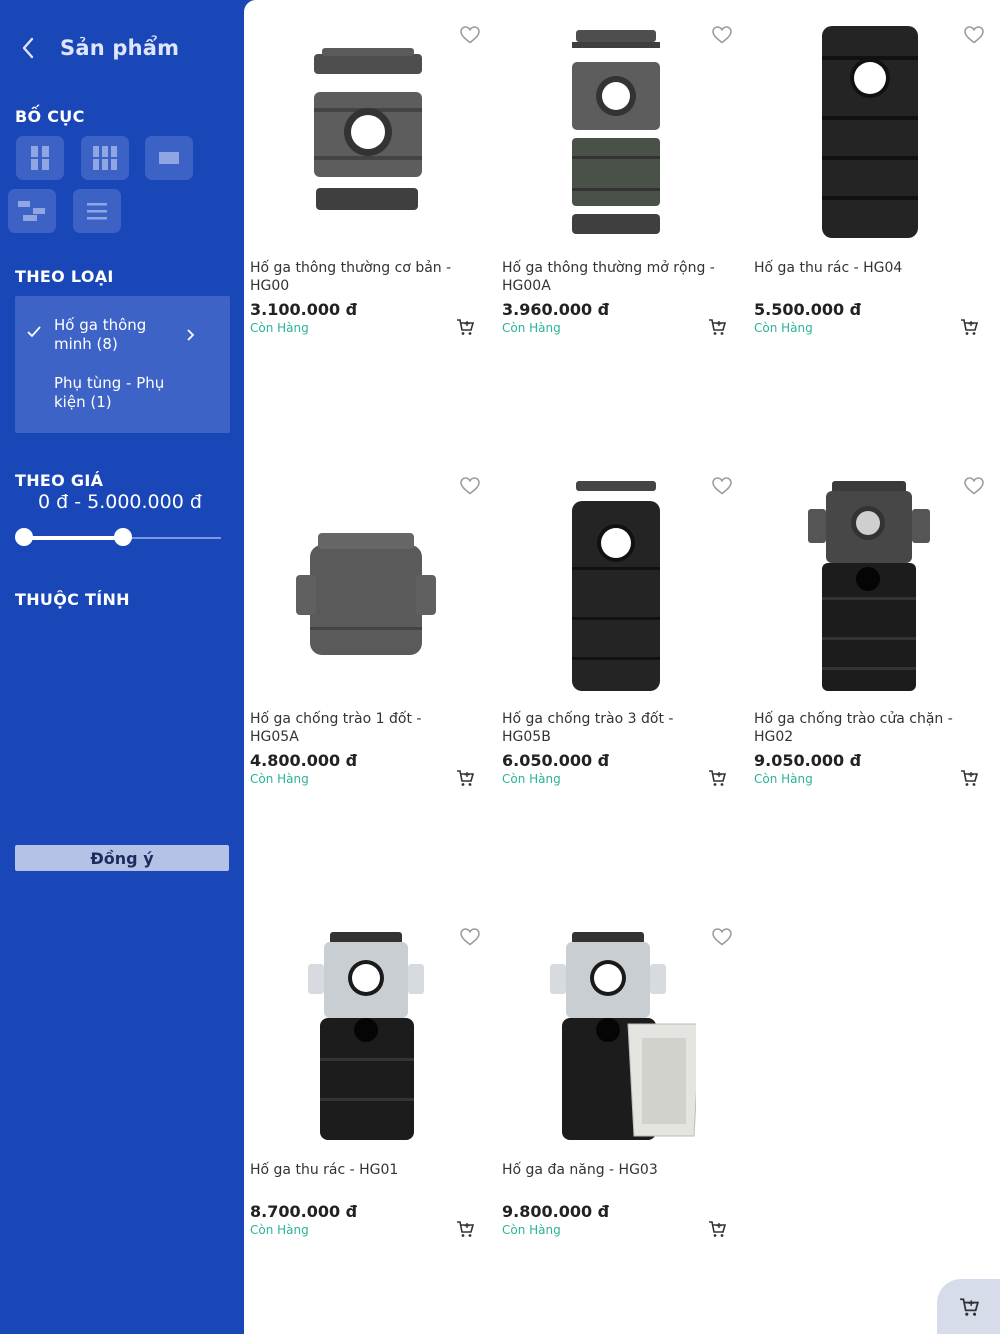  What do you see at coordinates (123, 537) in the screenshot?
I see `slider-max-handle` at bounding box center [123, 537].